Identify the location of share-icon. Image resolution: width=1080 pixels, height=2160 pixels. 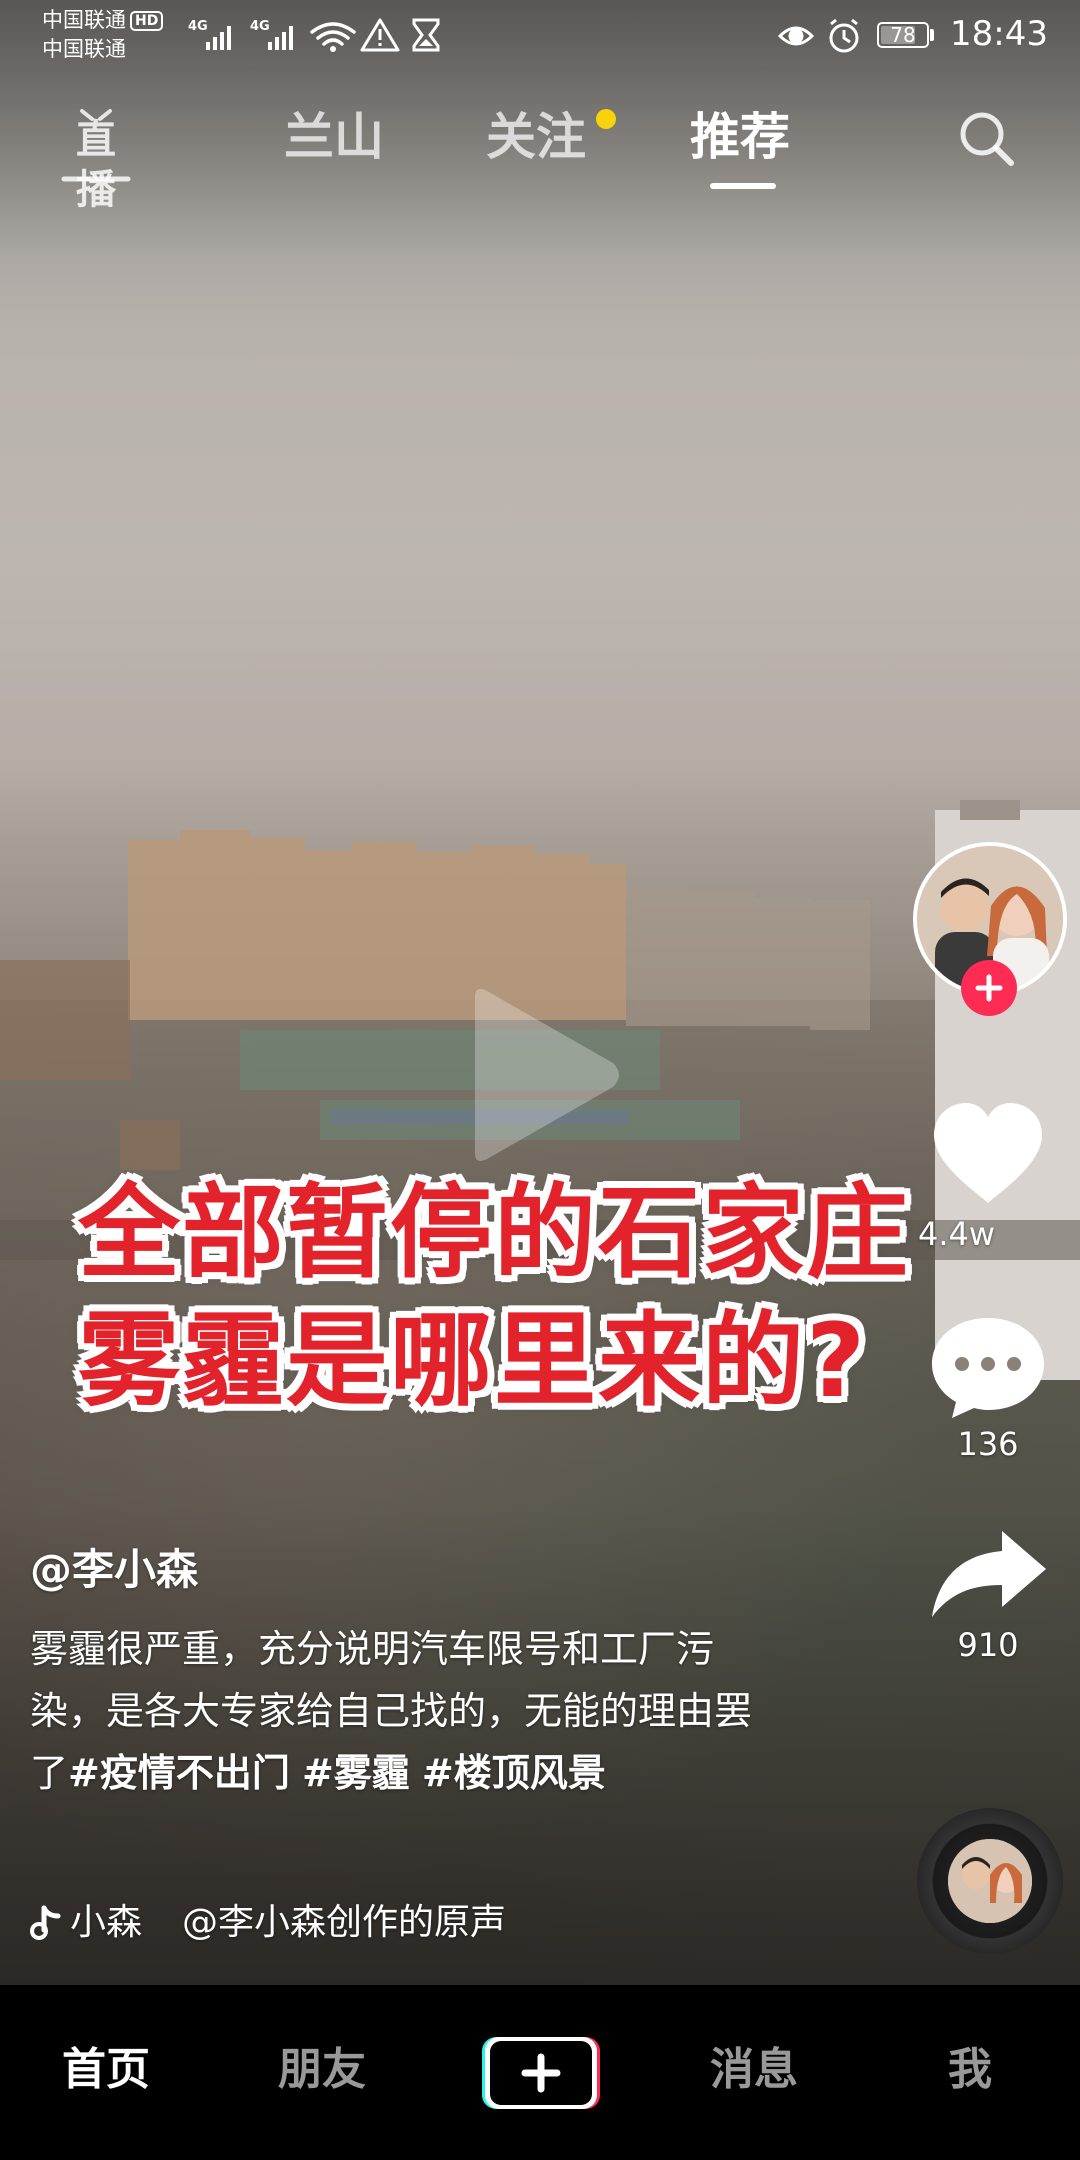
(989, 1574).